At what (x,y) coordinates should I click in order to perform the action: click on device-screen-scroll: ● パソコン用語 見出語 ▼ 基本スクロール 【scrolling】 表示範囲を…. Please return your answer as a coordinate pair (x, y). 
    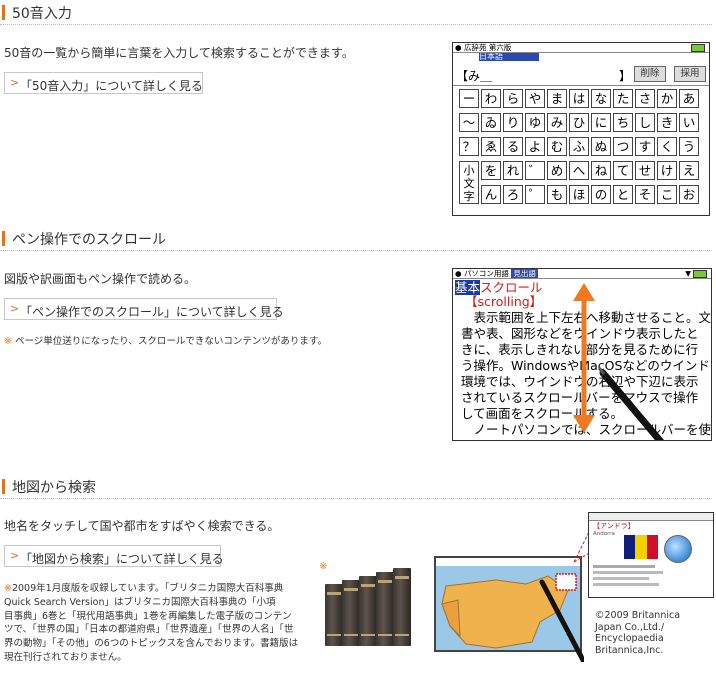
    Looking at the image, I should click on (582, 354).